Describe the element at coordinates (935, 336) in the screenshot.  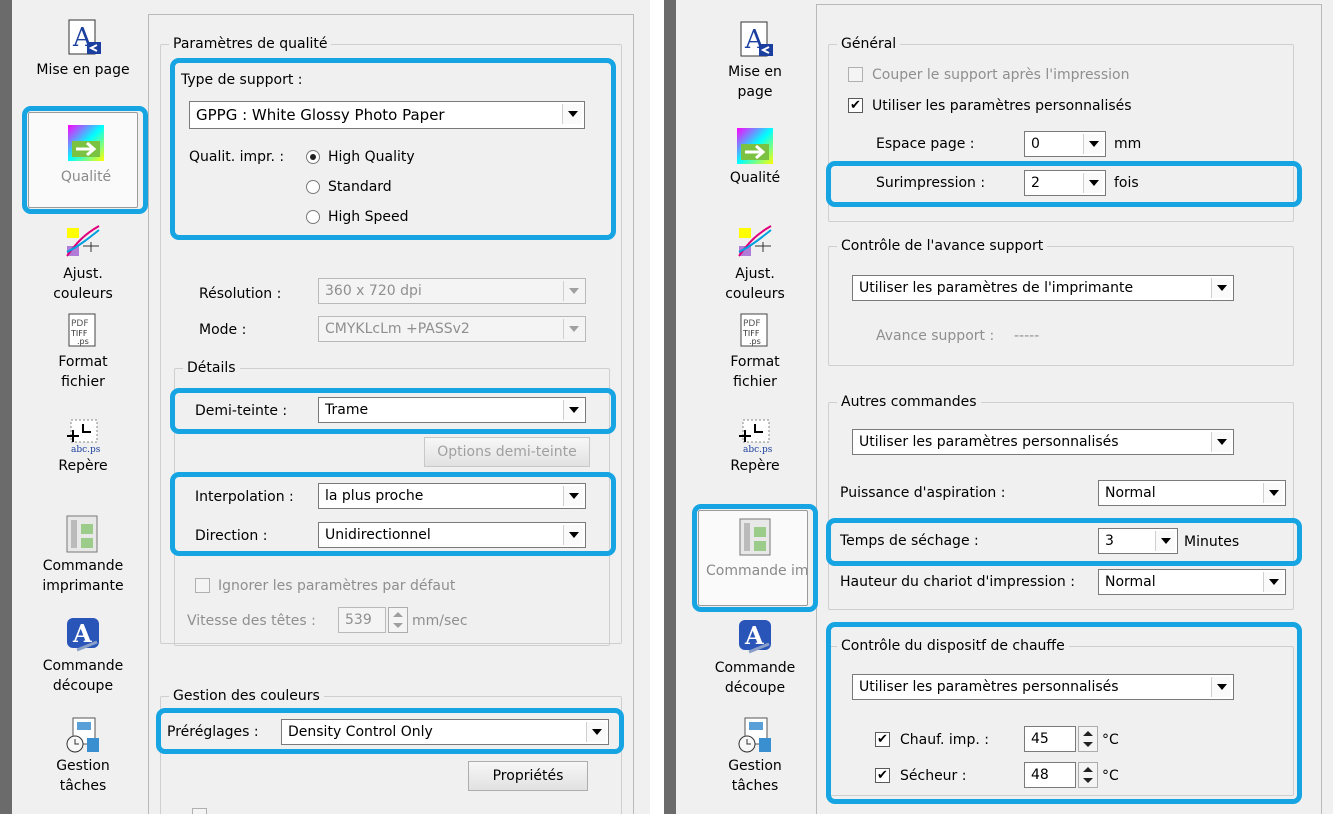
I see `feed-amount-label: Avance support :` at that location.